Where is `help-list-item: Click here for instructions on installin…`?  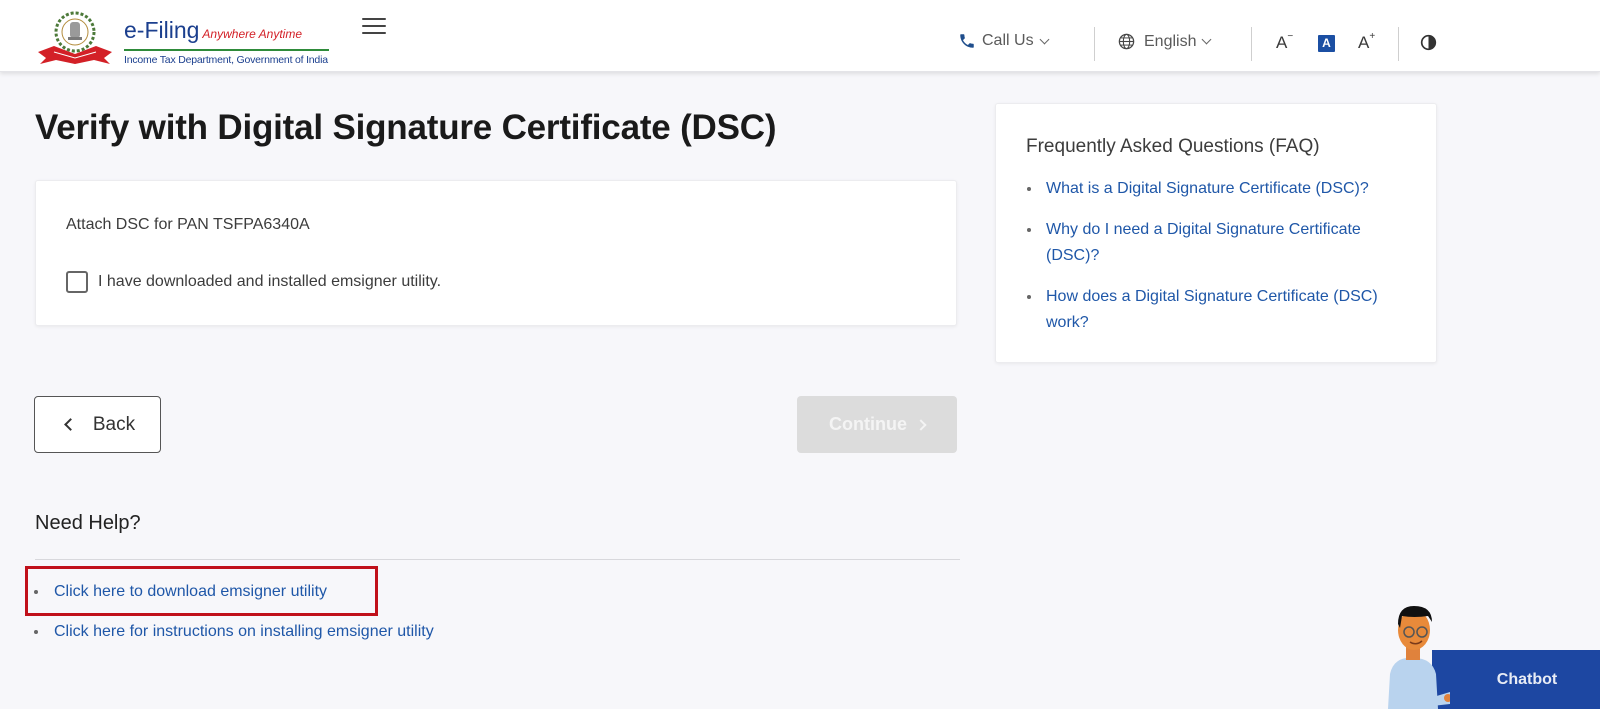 help-list-item: Click here for instructions on installin… is located at coordinates (234, 640).